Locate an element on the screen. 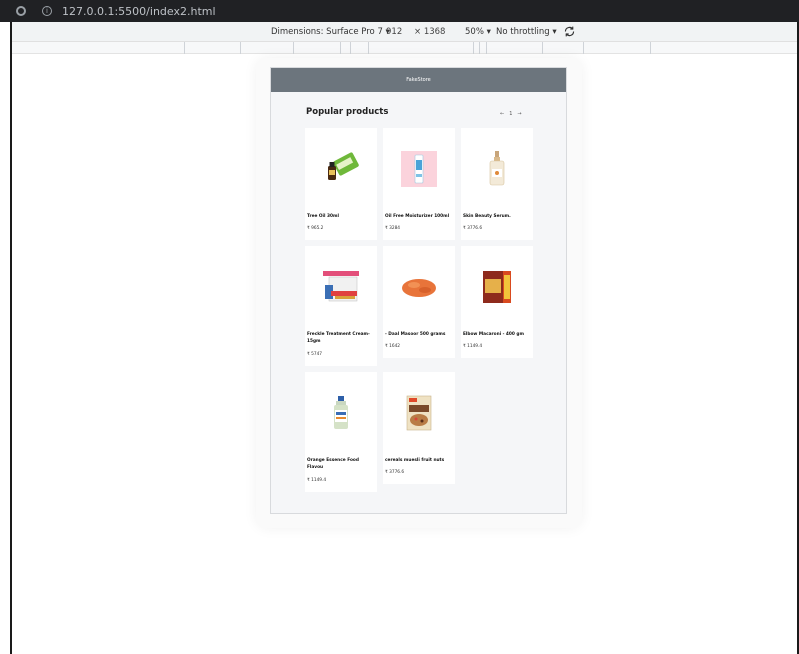 Image resolution: width=799 pixels, height=654 pixels. product-card: Orange Essence Food Flavou ₹ 1149.4 is located at coordinates (341, 432).